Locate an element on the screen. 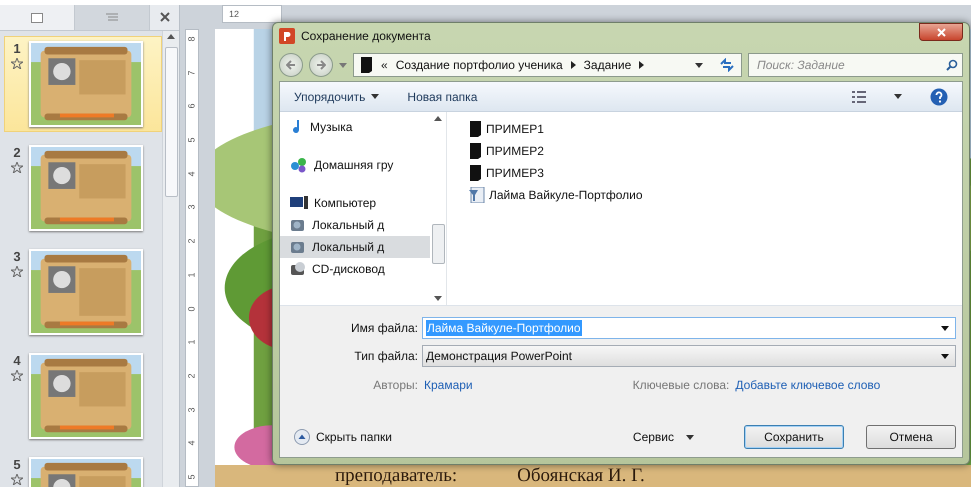  slide-text: Обоянская И. Г. is located at coordinates (581, 476).